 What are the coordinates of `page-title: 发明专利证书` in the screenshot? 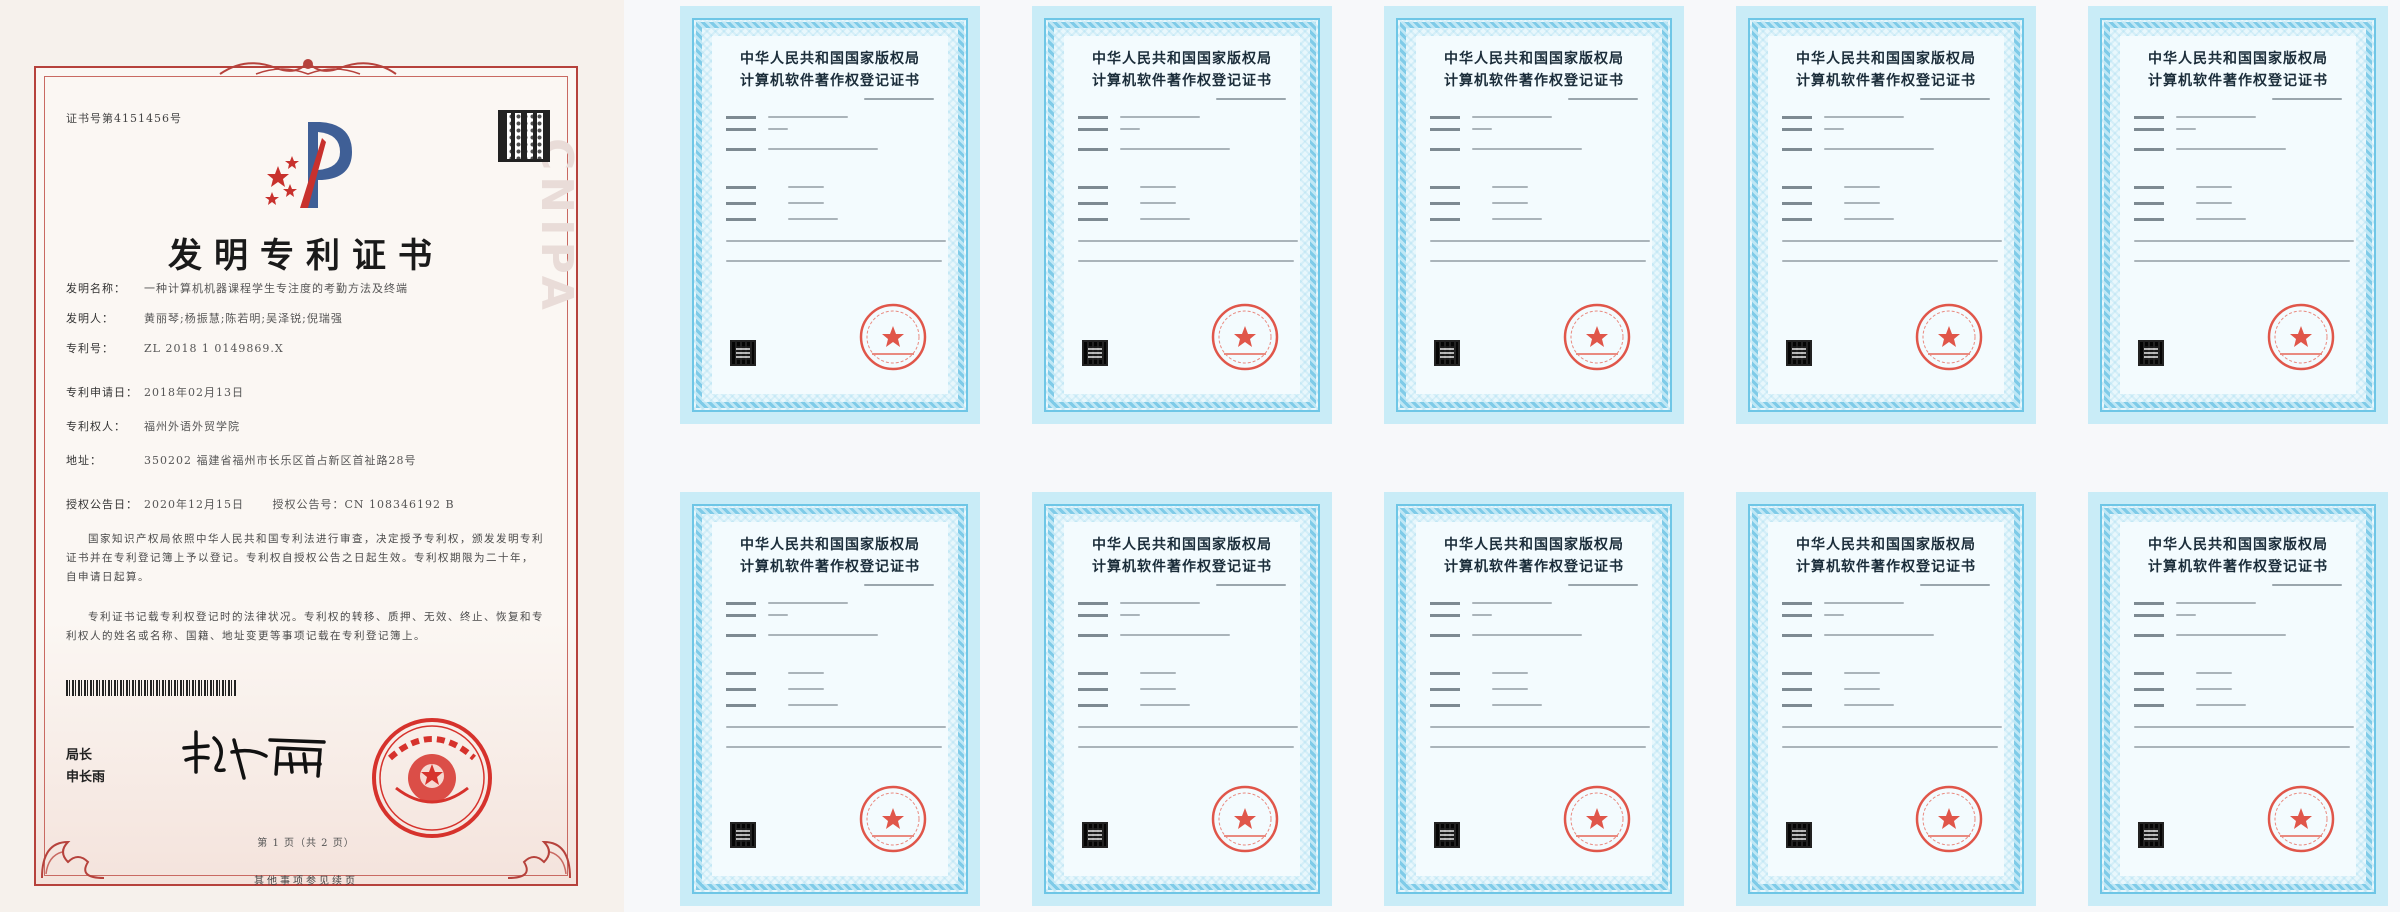 It's located at (306, 256).